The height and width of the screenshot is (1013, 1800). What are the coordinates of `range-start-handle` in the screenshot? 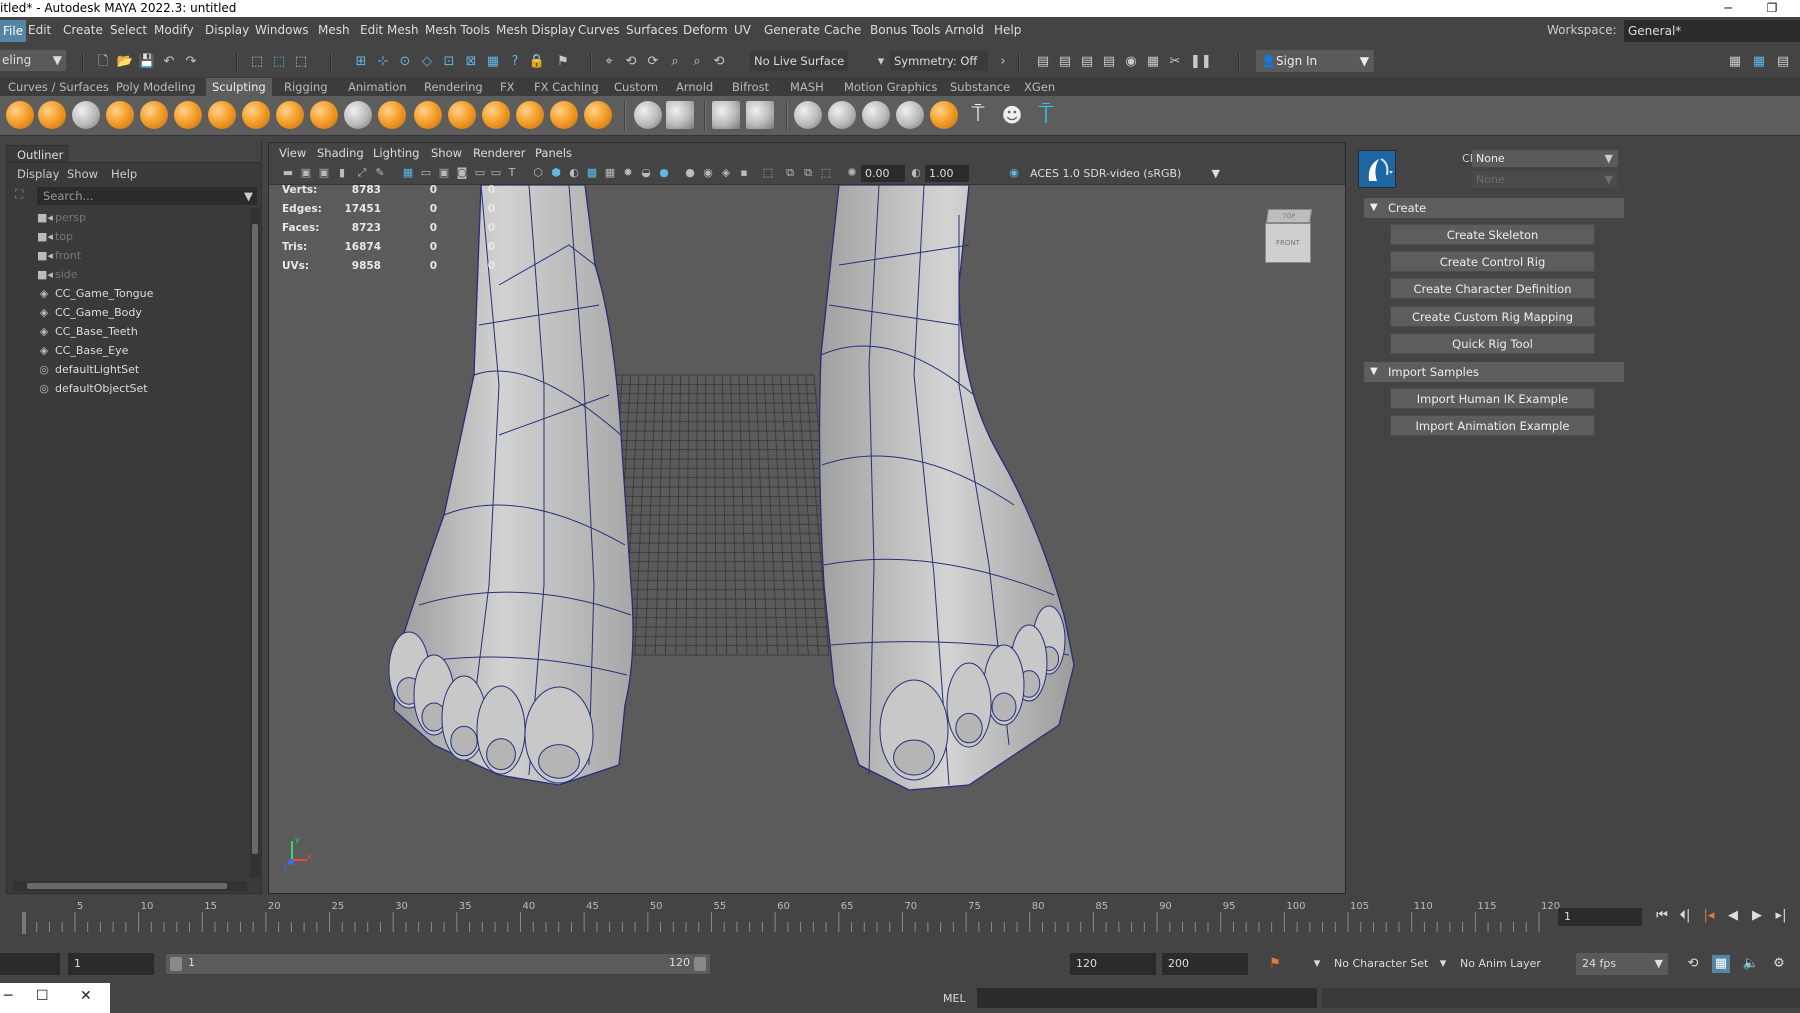 It's located at (176, 964).